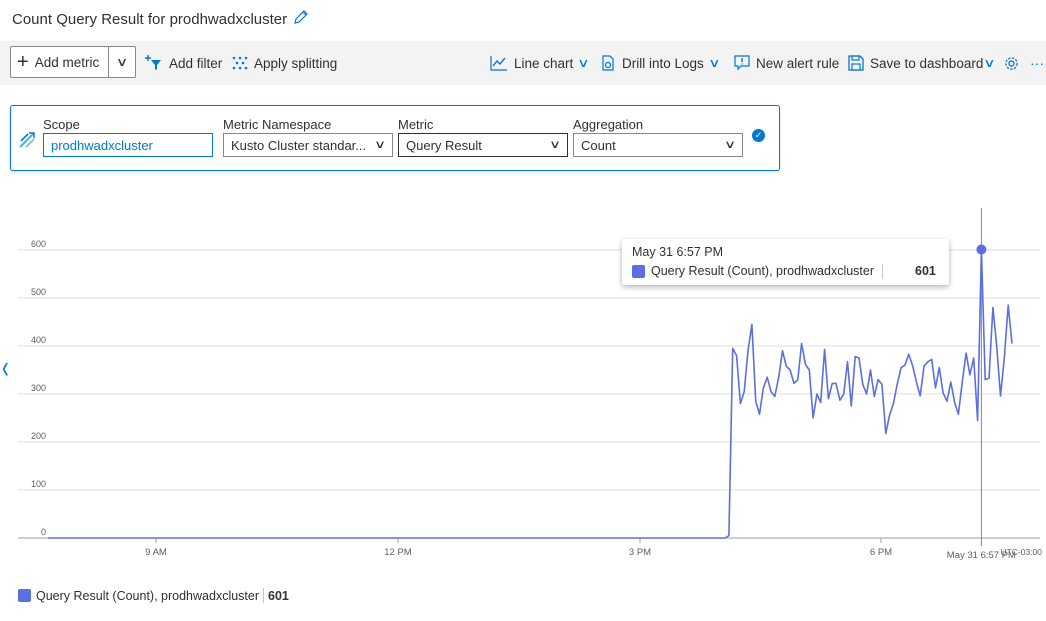 The width and height of the screenshot is (1046, 621). What do you see at coordinates (678, 252) in the screenshot?
I see `tooltip-time: May 31 6:57 PM` at bounding box center [678, 252].